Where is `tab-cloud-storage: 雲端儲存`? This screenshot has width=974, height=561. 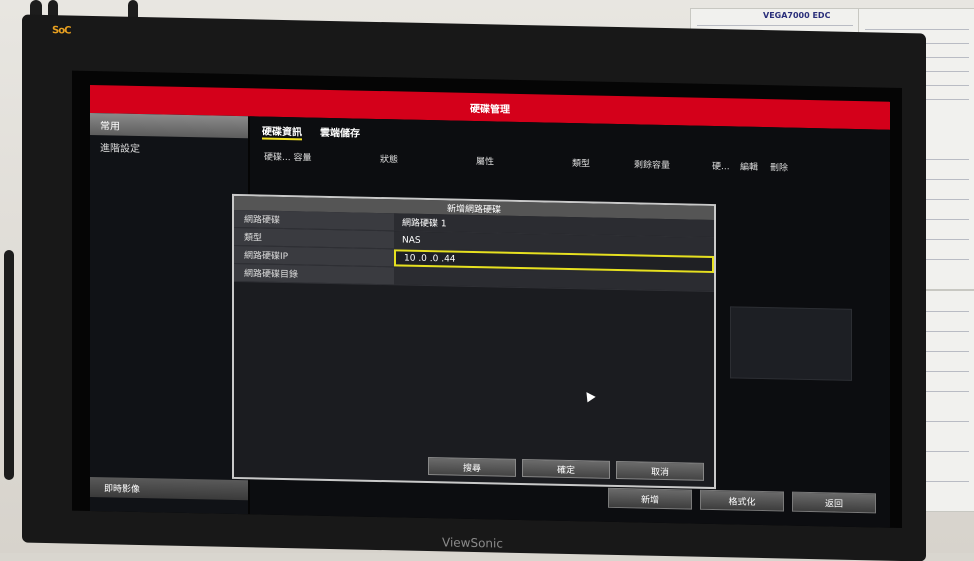 tab-cloud-storage: 雲端儲存 is located at coordinates (340, 133).